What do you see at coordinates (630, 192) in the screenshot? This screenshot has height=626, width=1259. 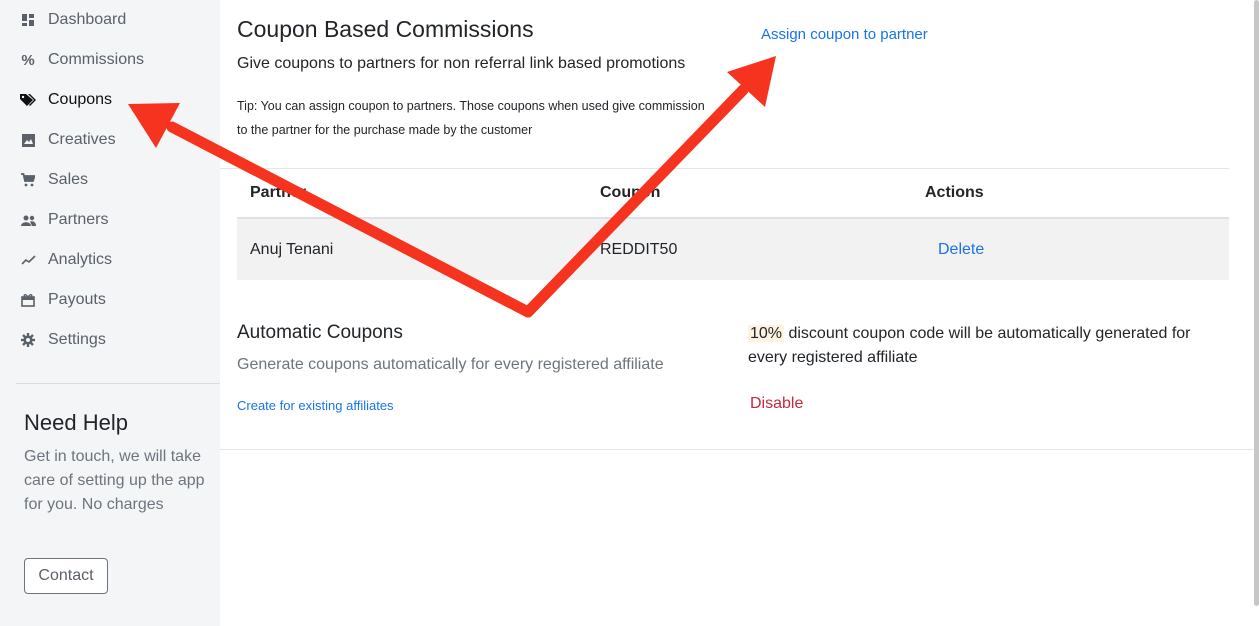 I see `column-header-coupon: Coupon` at bounding box center [630, 192].